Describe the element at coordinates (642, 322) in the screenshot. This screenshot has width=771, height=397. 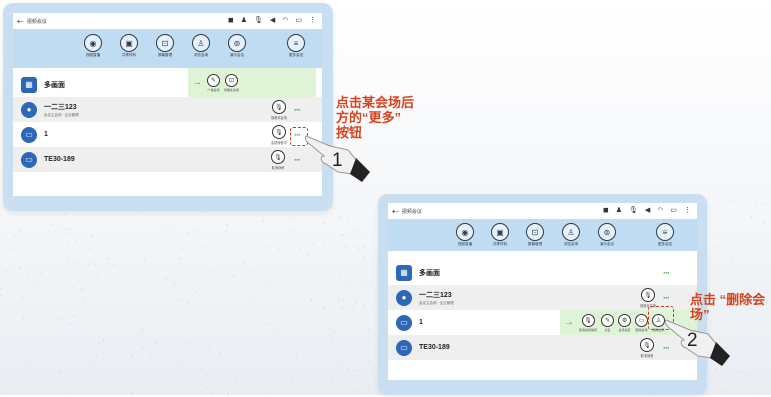
I see `screen-button: ▭ 删除会场` at that location.